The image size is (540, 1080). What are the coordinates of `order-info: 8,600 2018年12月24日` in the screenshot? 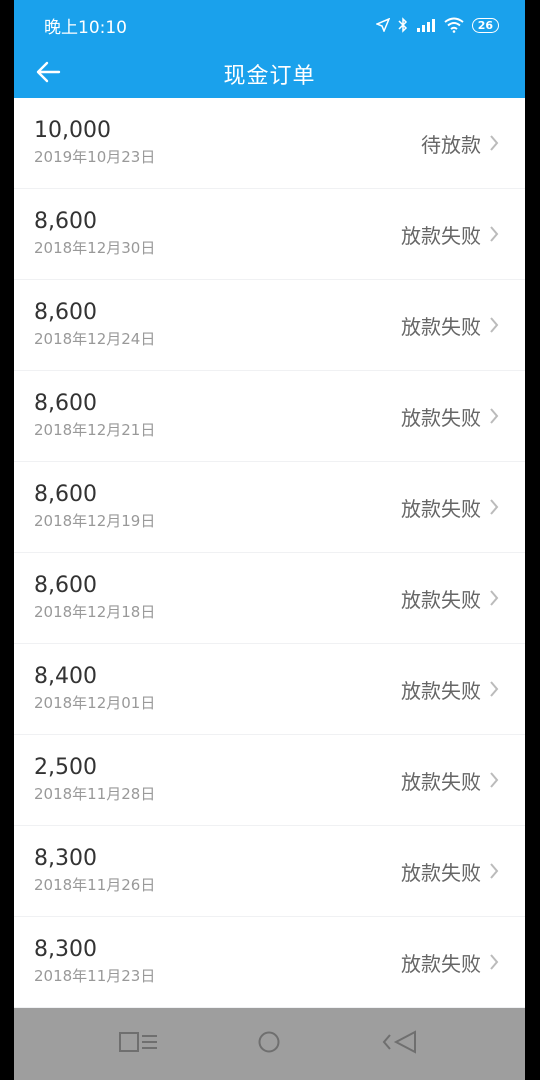 It's located at (94, 324).